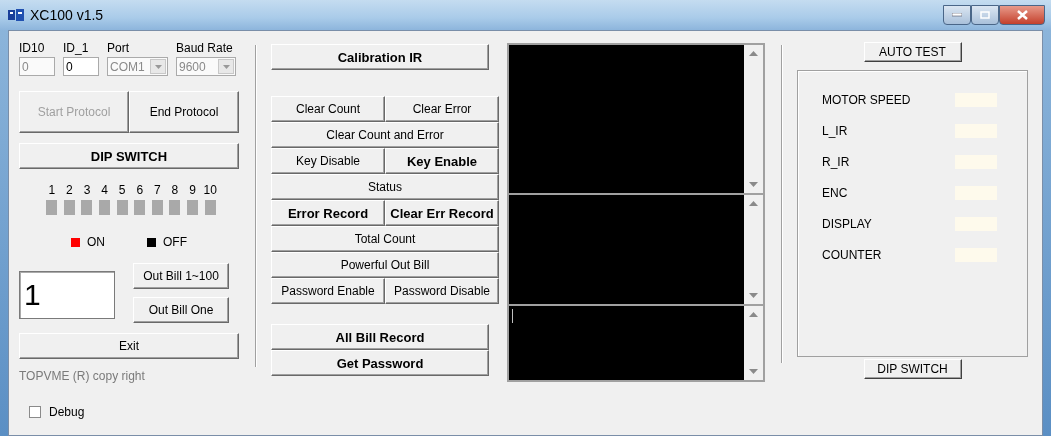 Image resolution: width=1051 pixels, height=436 pixels. What do you see at coordinates (129, 346) in the screenshot?
I see `exit-button: Exit` at bounding box center [129, 346].